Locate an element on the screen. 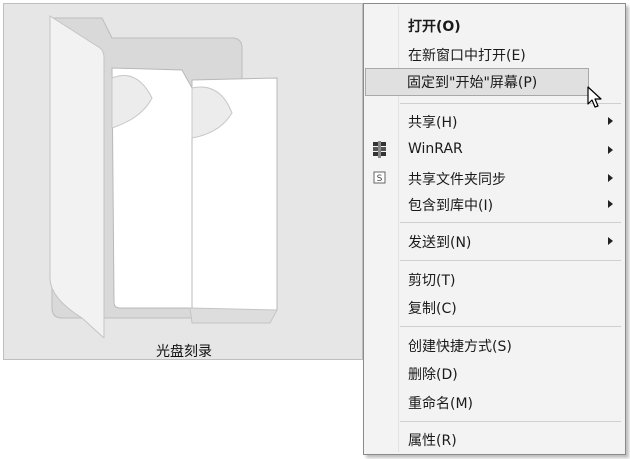 Image resolution: width=630 pixels, height=459 pixels. sync-s-icon: S is located at coordinates (379, 177).